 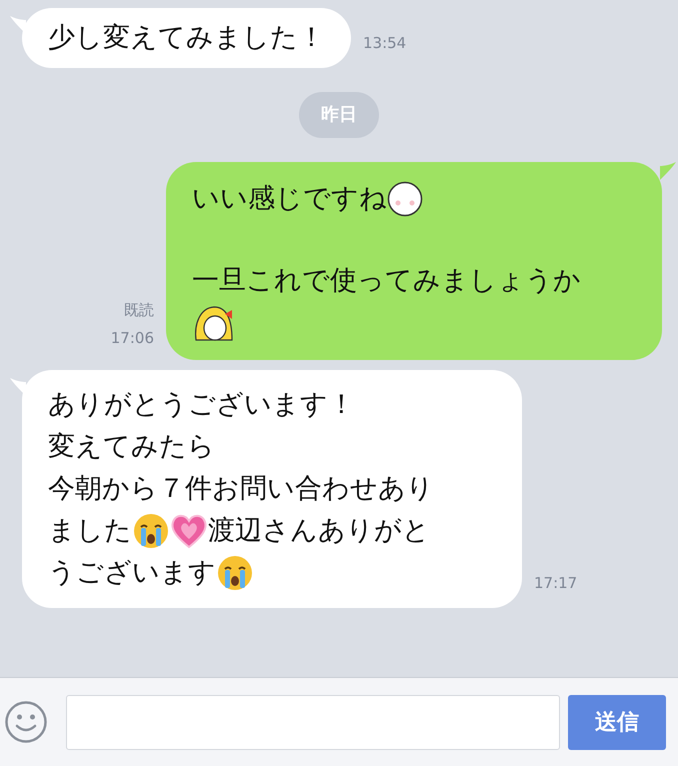 I want to click on message-time: 17:06, so click(x=132, y=338).